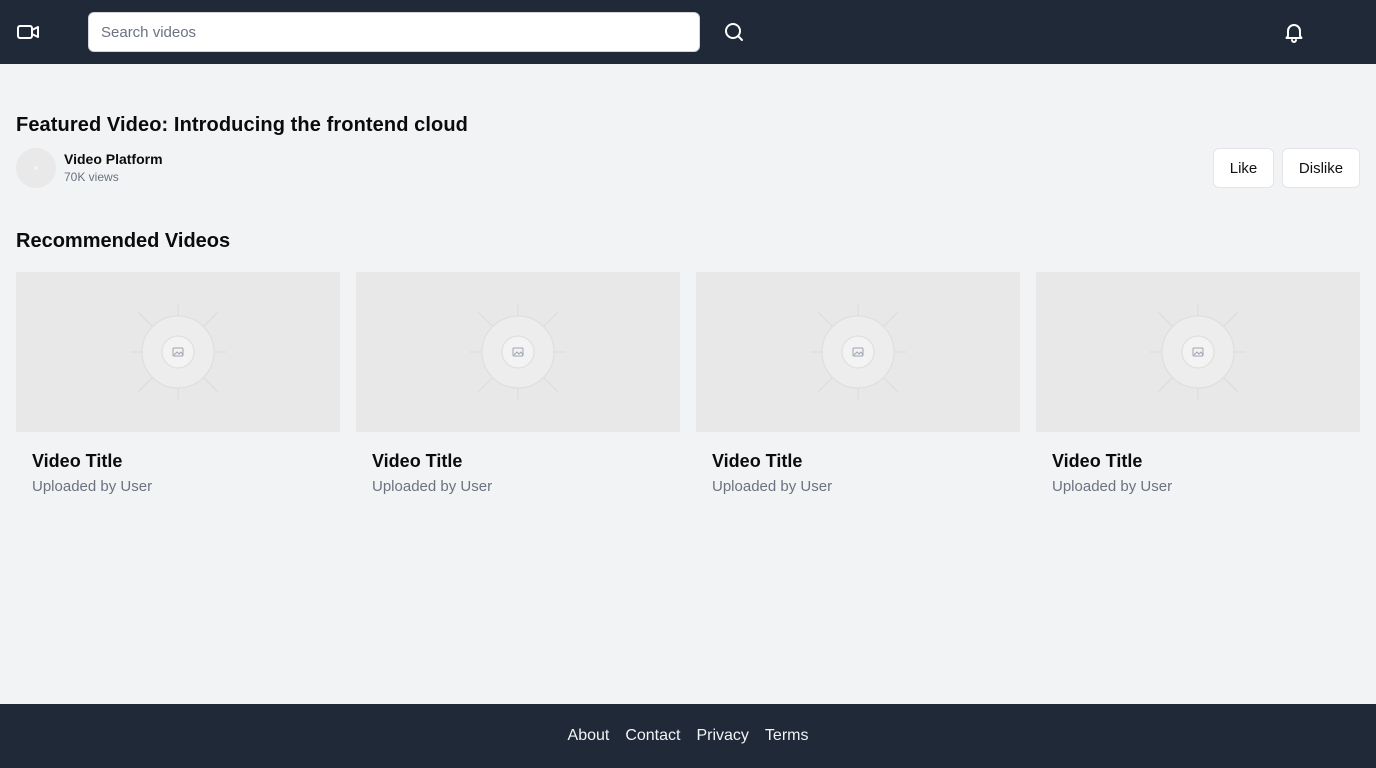 The height and width of the screenshot is (768, 1376). Describe the element at coordinates (589, 736) in the screenshot. I see `footer-link-about: About` at that location.